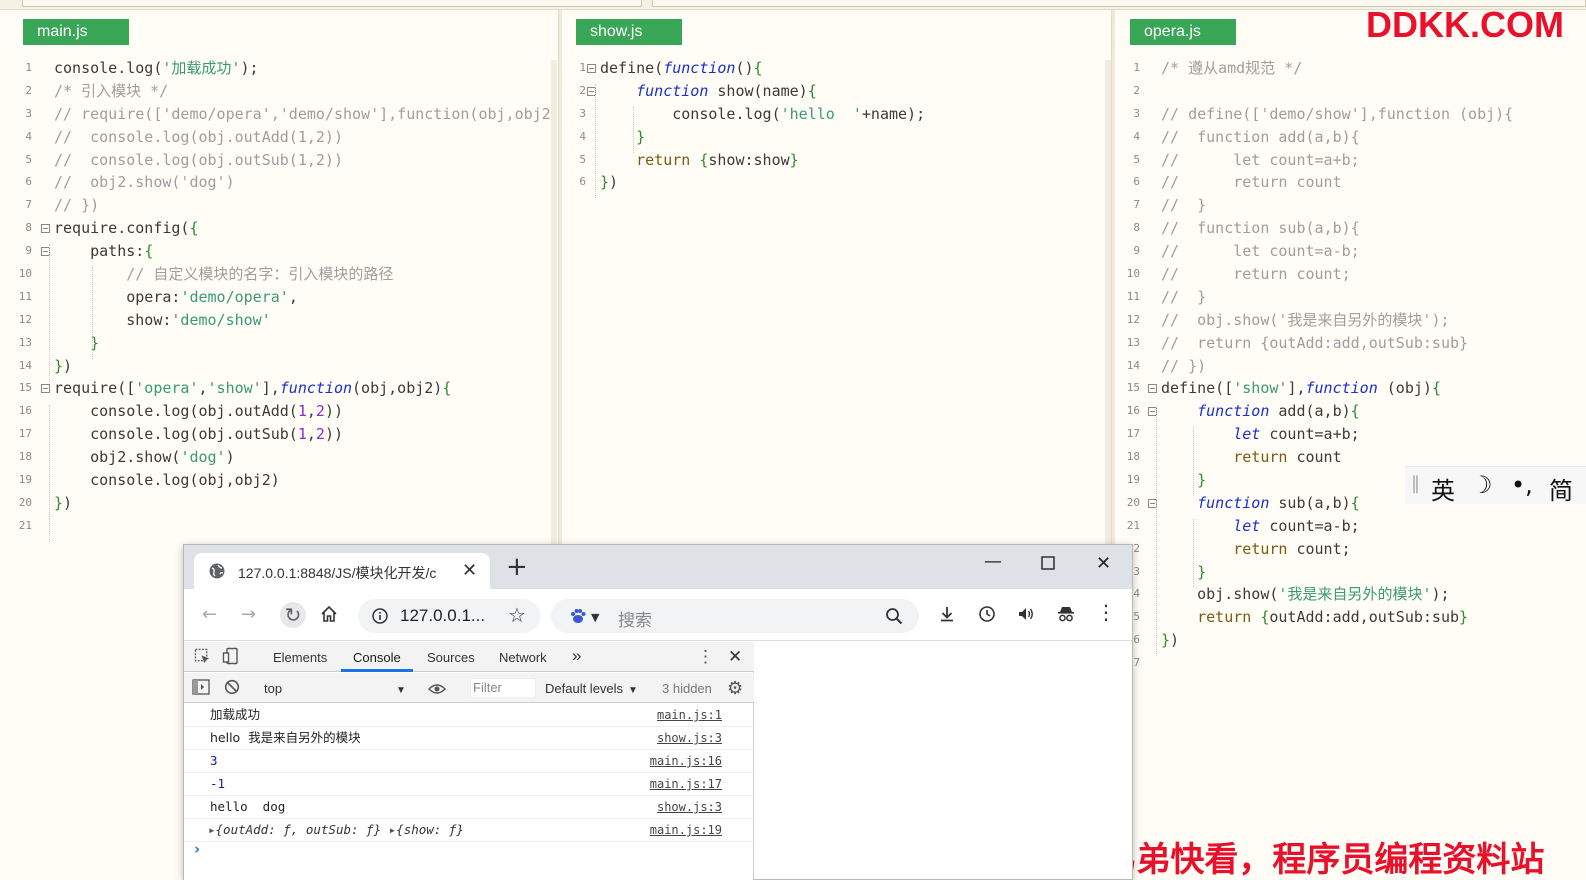 Image resolution: width=1586 pixels, height=880 pixels. Describe the element at coordinates (156, 68) in the screenshot. I see `code-text: console.log('加载成功');` at that location.